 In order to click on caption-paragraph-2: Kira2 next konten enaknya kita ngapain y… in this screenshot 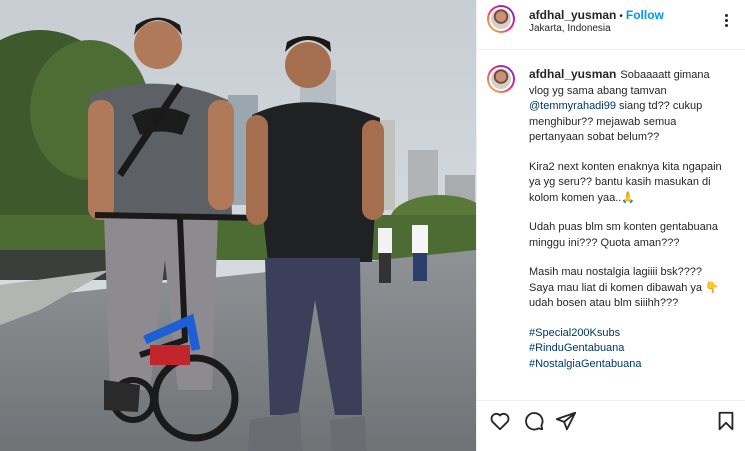, I will do `click(625, 182)`.